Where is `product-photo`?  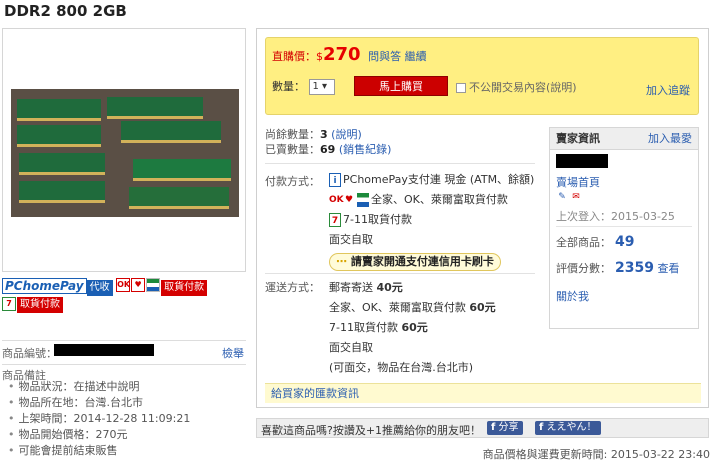
product-photo is located at coordinates (125, 153).